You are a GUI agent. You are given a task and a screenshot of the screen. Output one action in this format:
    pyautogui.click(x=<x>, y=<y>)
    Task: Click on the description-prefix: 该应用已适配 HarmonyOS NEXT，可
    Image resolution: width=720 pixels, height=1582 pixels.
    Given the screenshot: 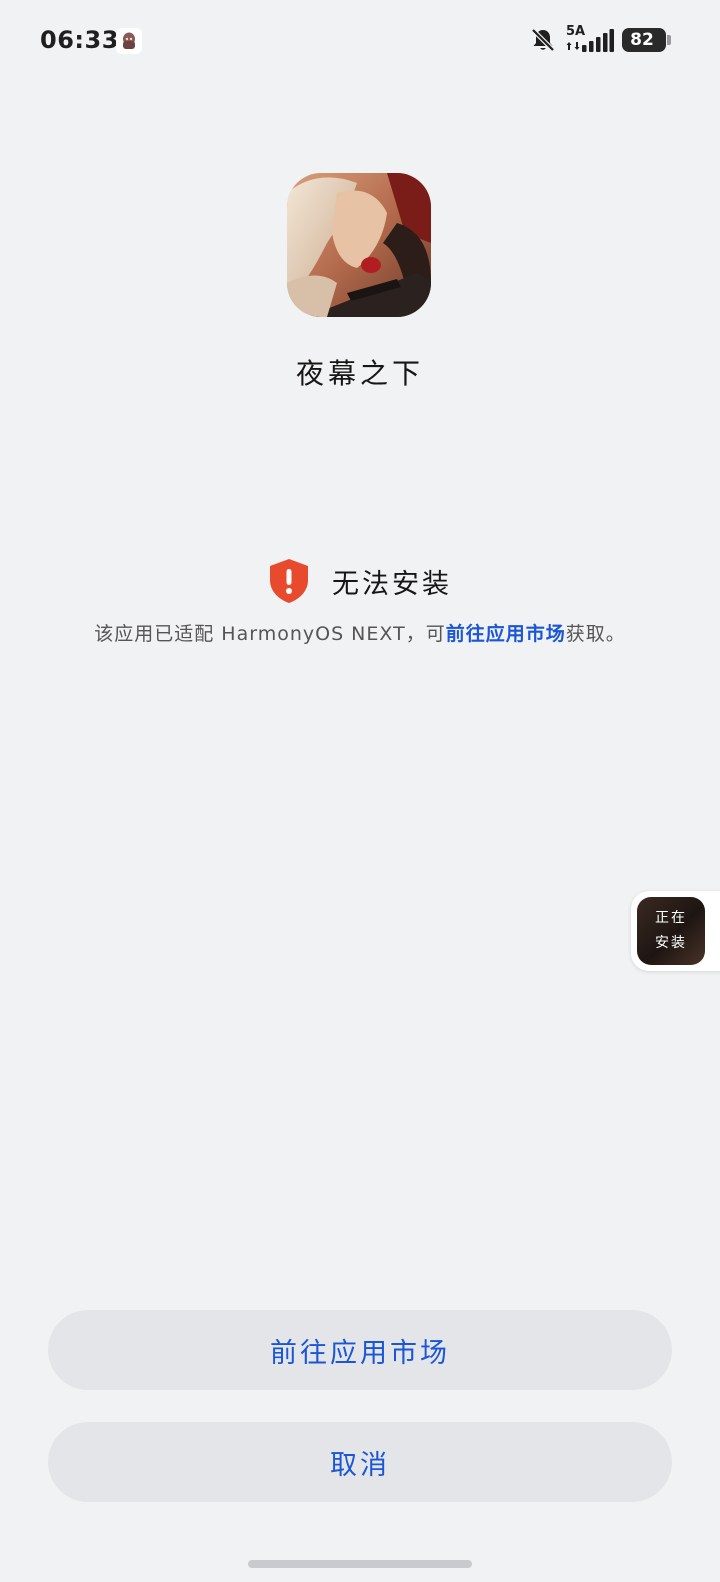 What is the action you would take?
    pyautogui.click(x=270, y=634)
    